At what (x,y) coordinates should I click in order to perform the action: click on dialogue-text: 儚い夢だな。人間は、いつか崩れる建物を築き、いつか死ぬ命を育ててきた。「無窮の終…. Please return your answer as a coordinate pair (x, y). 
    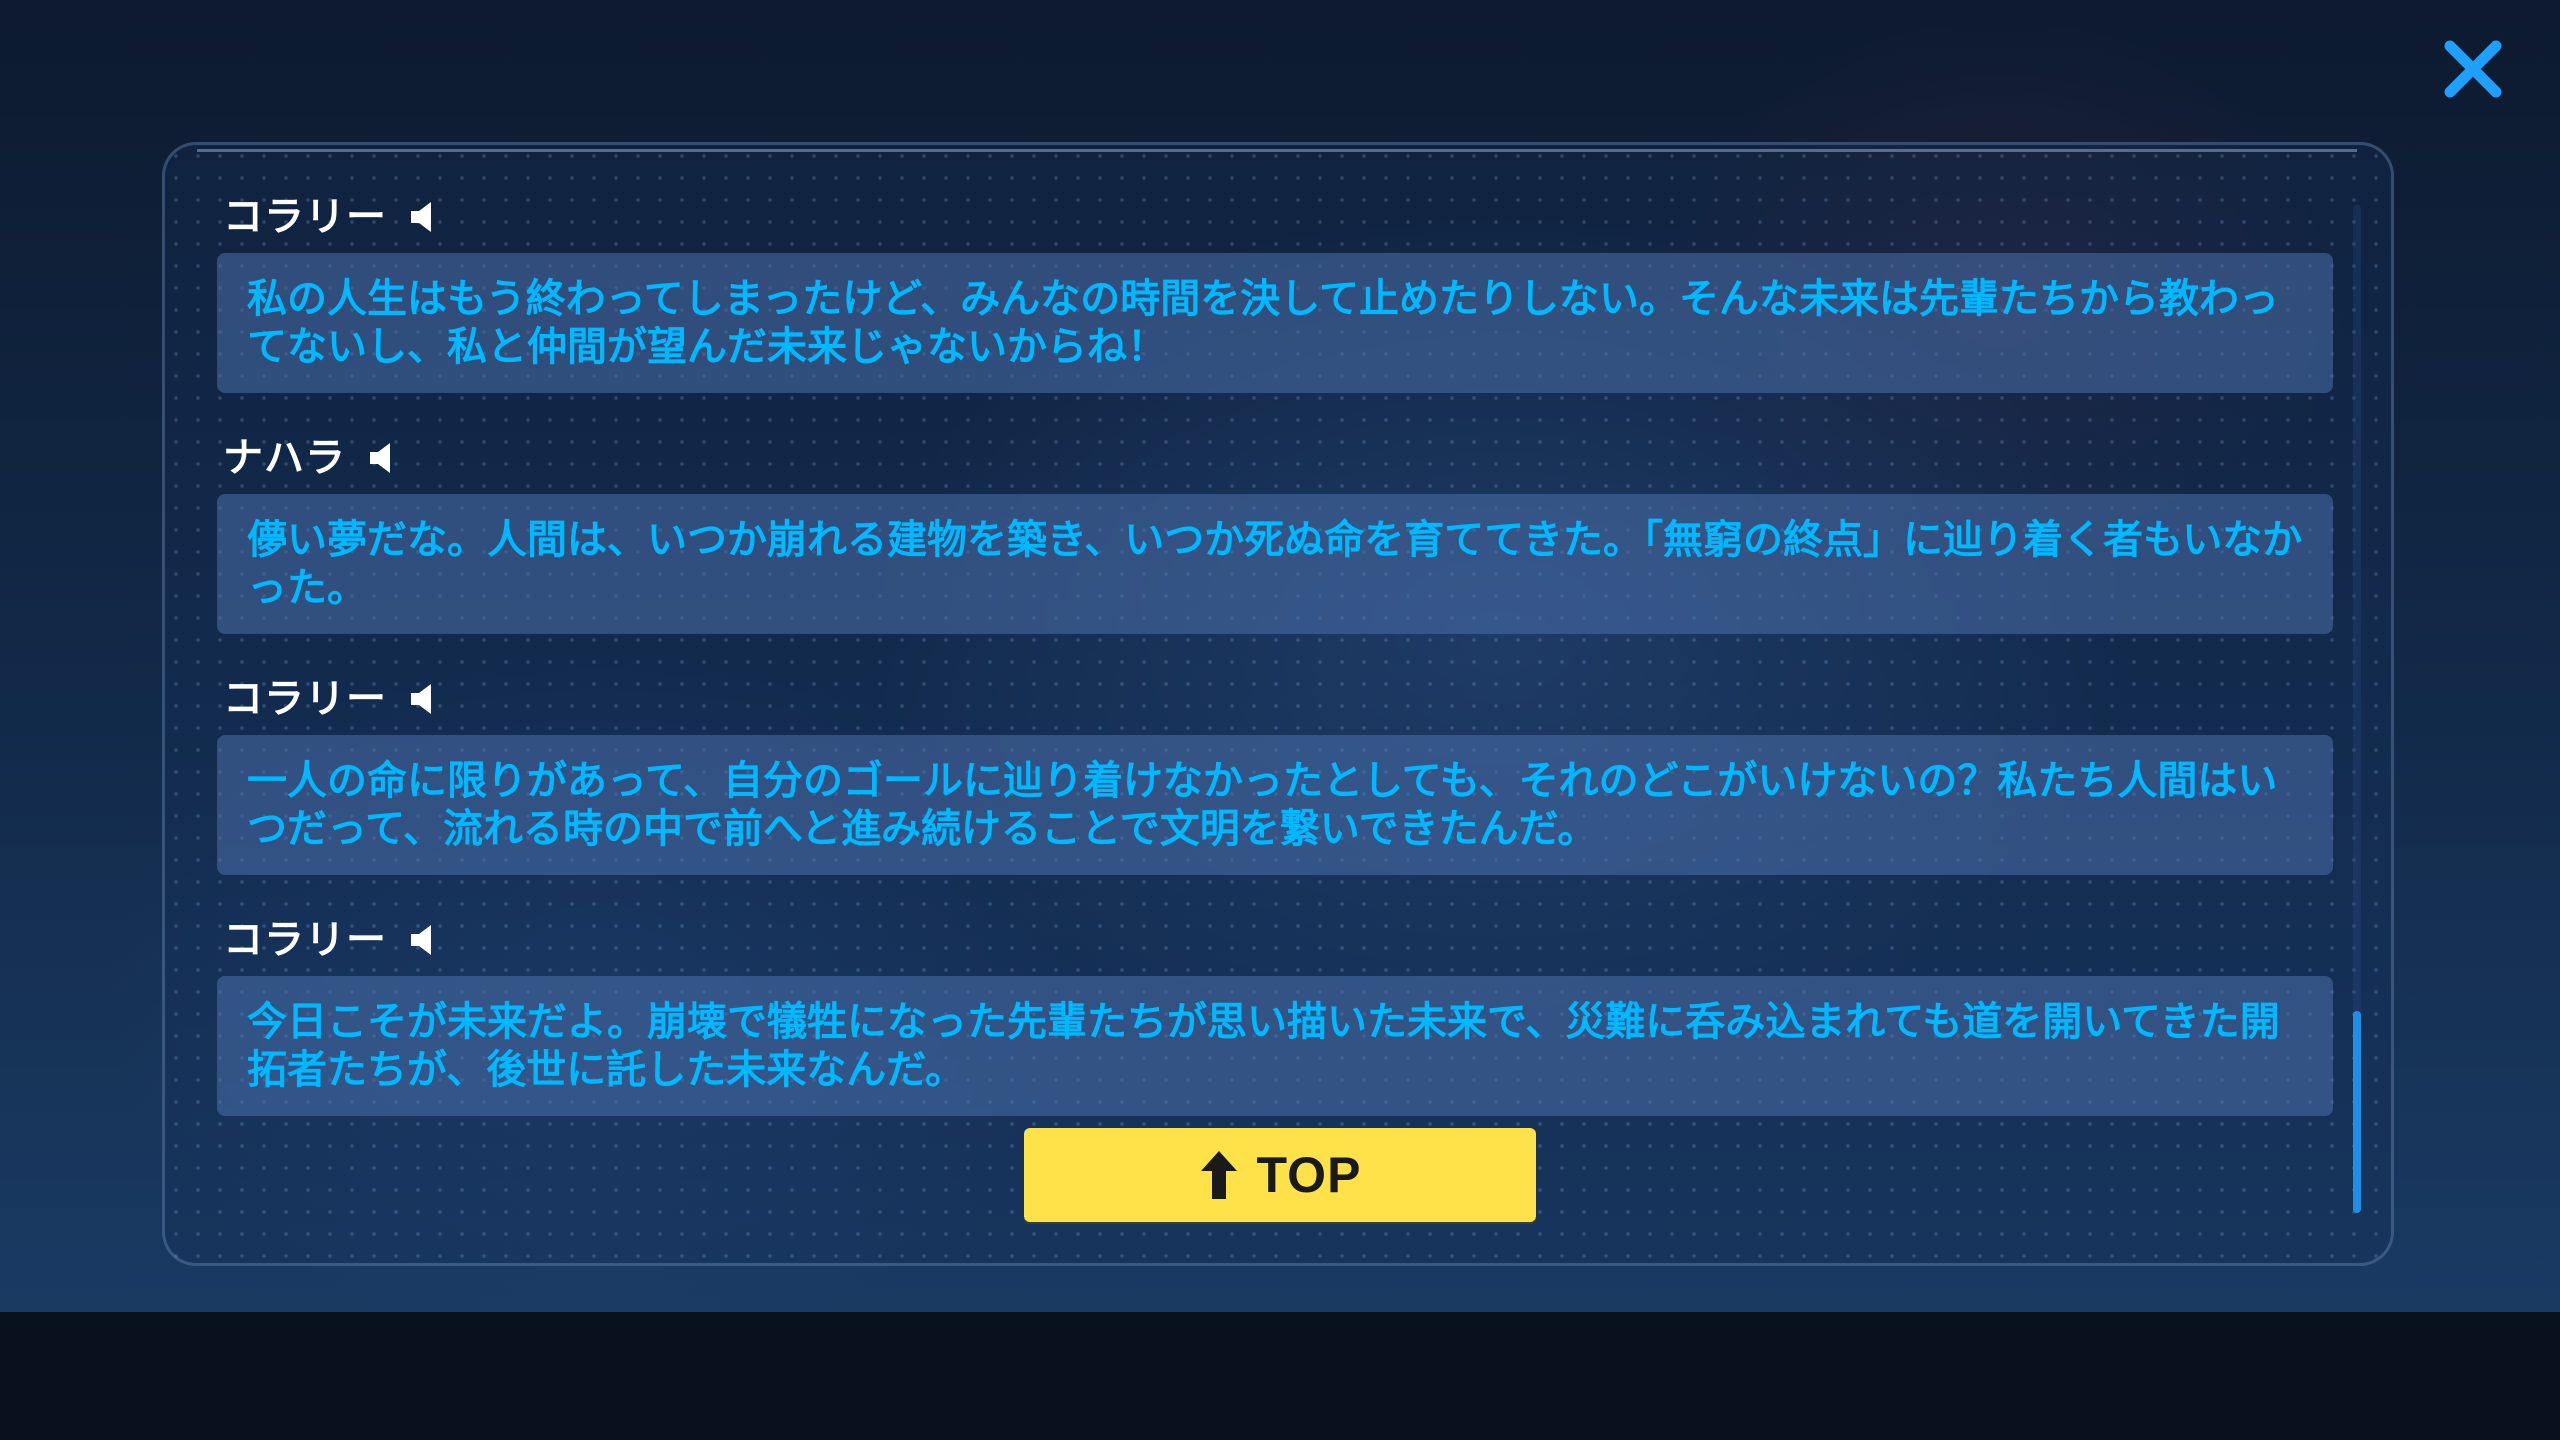
    Looking at the image, I should click on (1275, 564).